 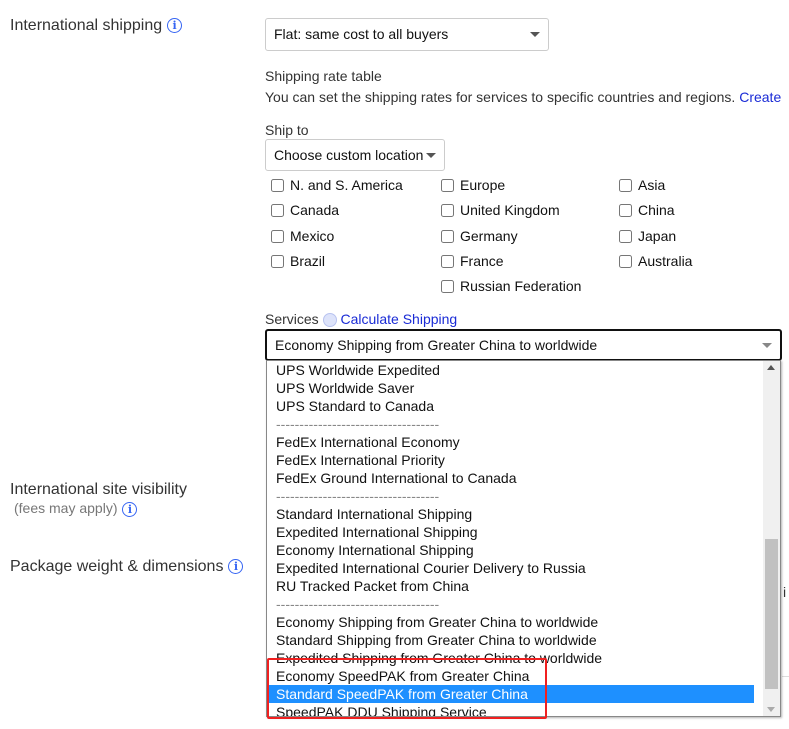 I want to click on location-checkbox: Germany, so click(x=479, y=236).